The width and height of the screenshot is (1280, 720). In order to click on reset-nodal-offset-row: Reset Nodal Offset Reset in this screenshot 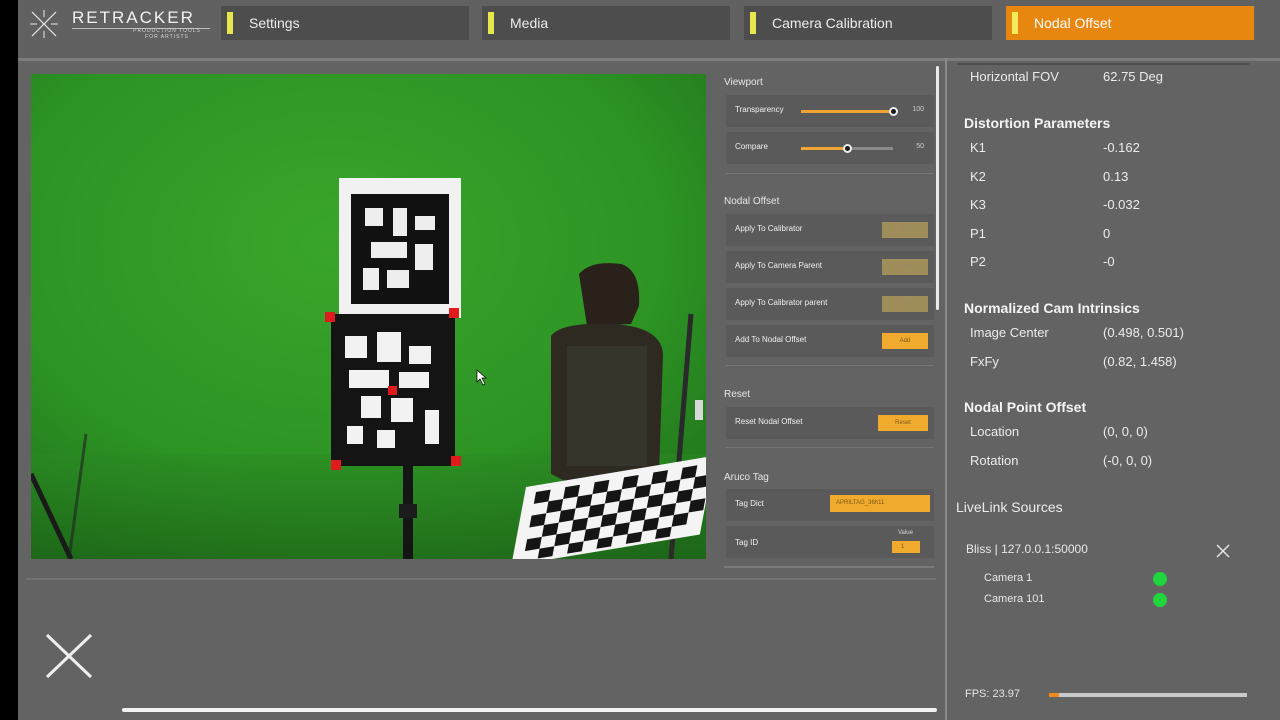, I will do `click(830, 423)`.